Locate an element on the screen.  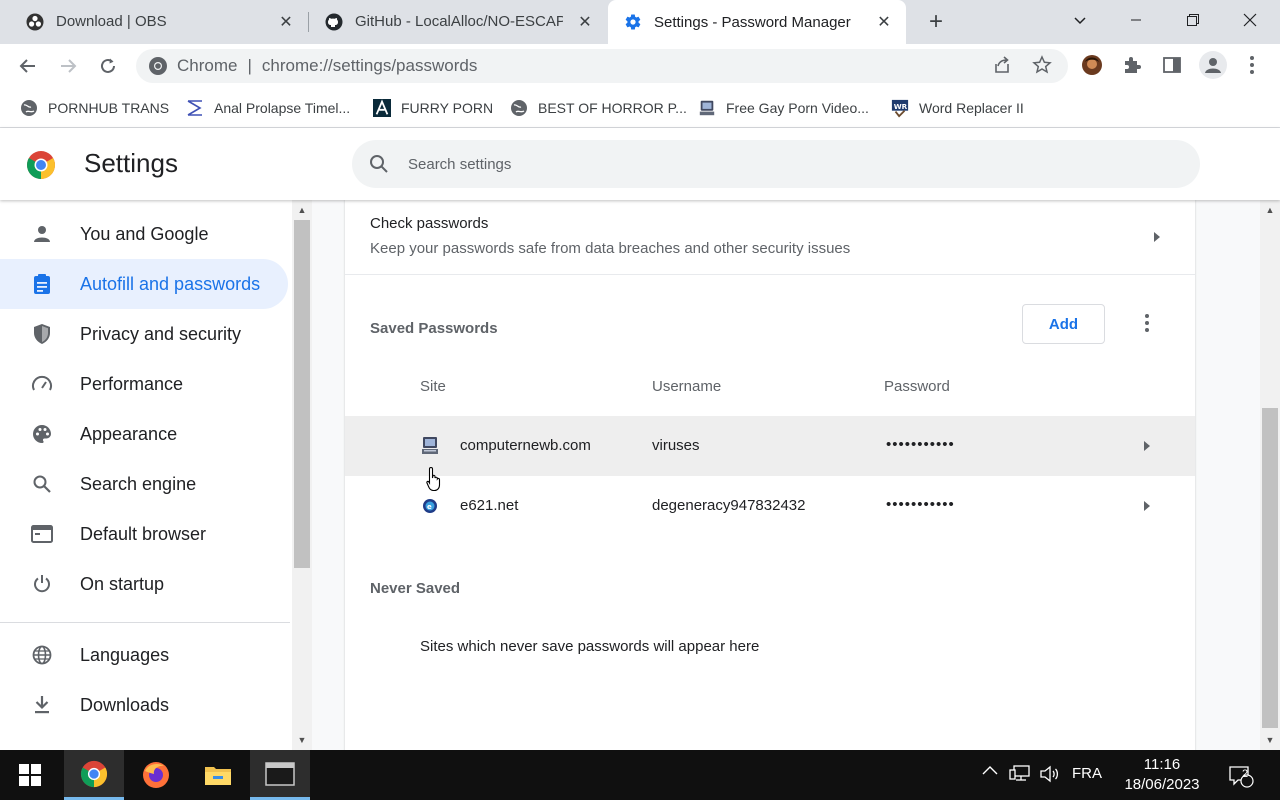
letter-a-logo-icon is located at coordinates (382, 108).